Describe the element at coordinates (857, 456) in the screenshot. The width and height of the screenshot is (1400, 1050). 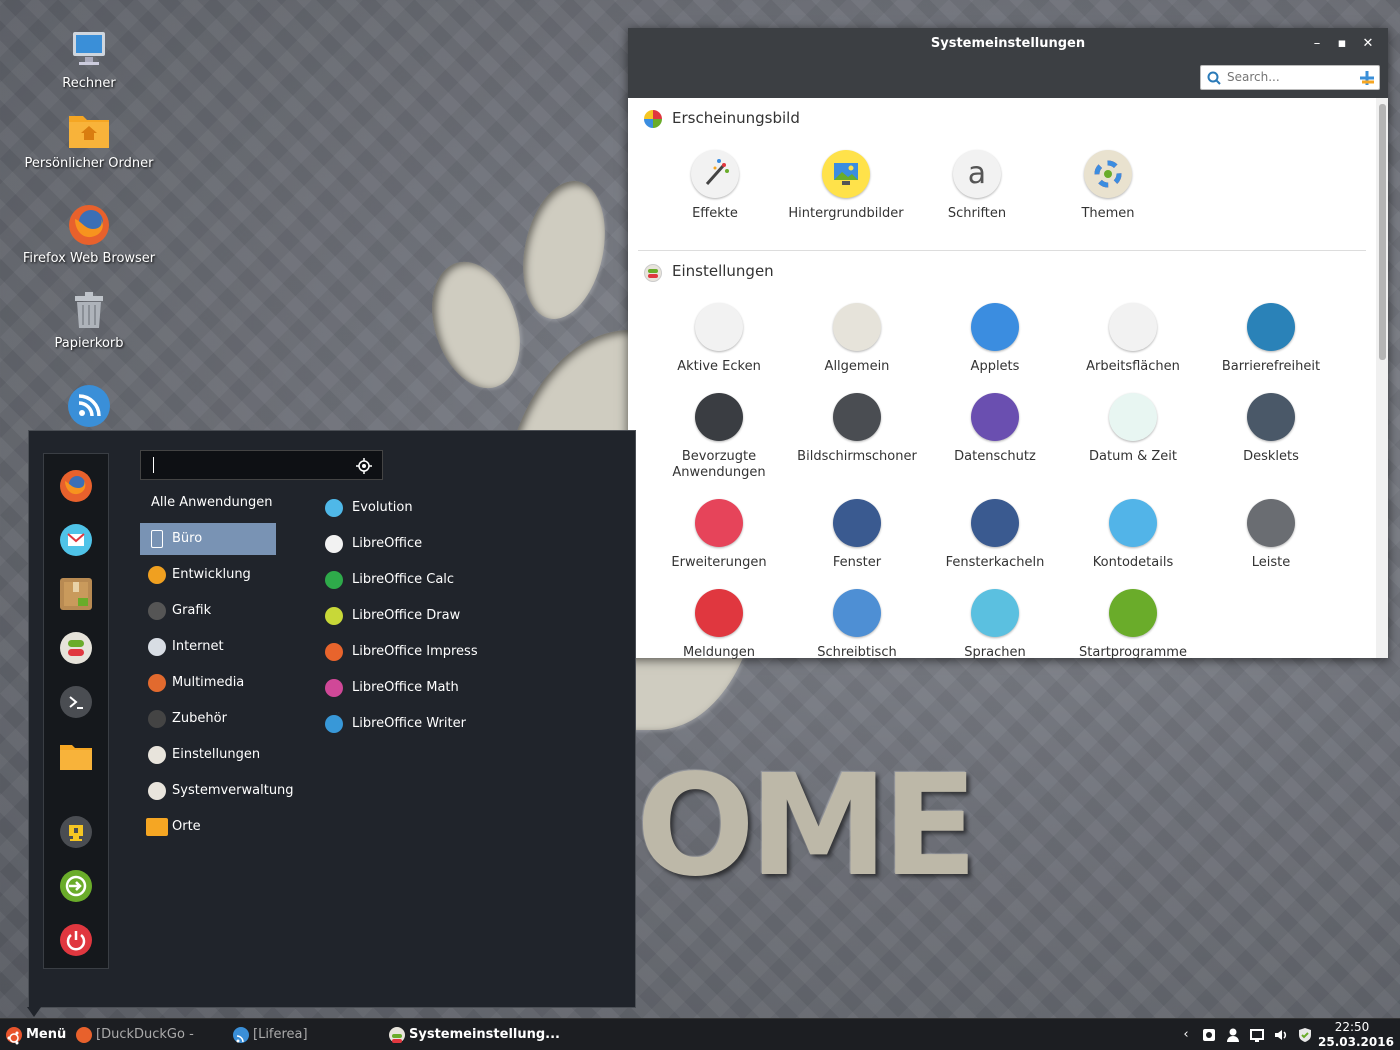
I see `settings-item-label: Bildschirmschoner` at that location.